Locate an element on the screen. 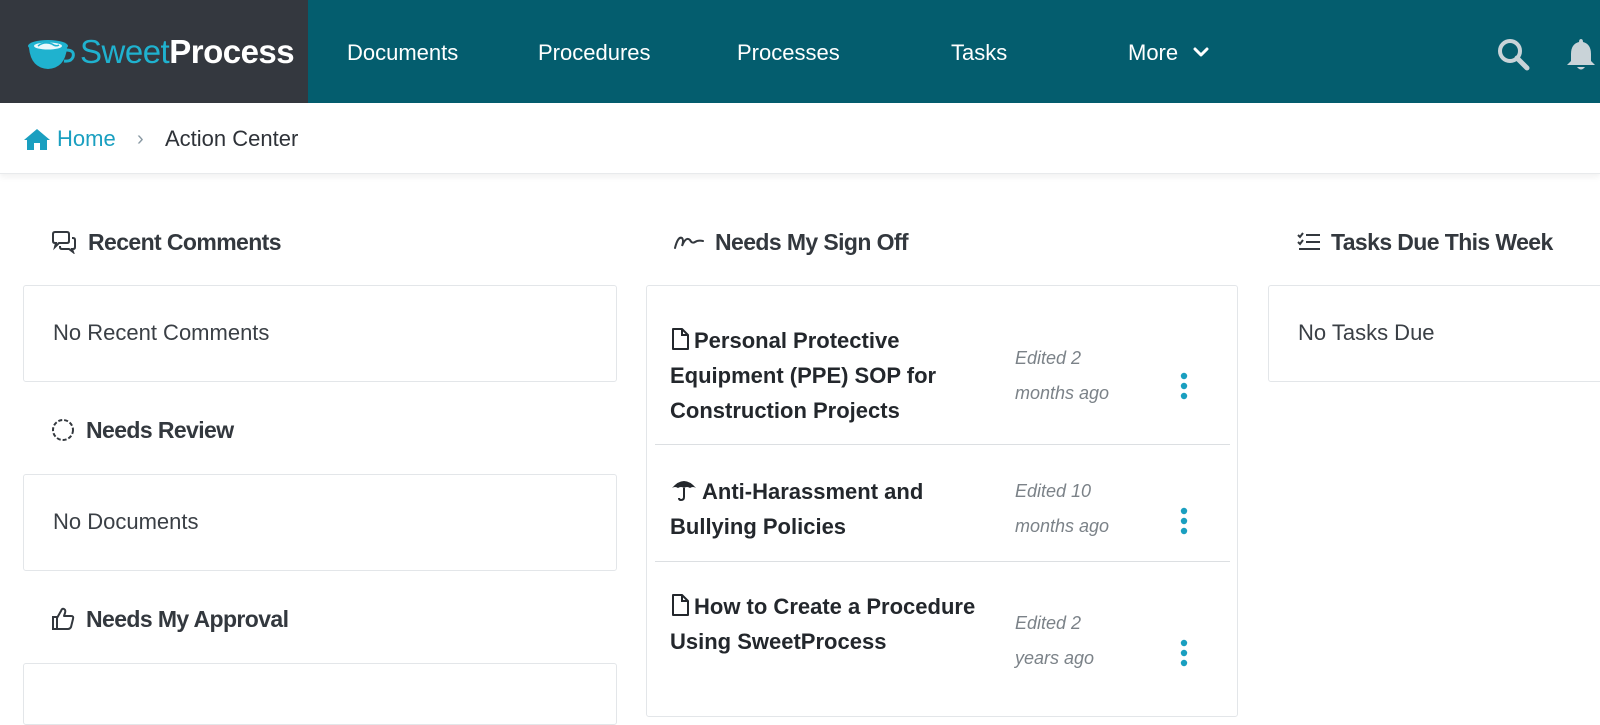  edited-timestamp: Edited 2 months ago is located at coordinates (1075, 376).